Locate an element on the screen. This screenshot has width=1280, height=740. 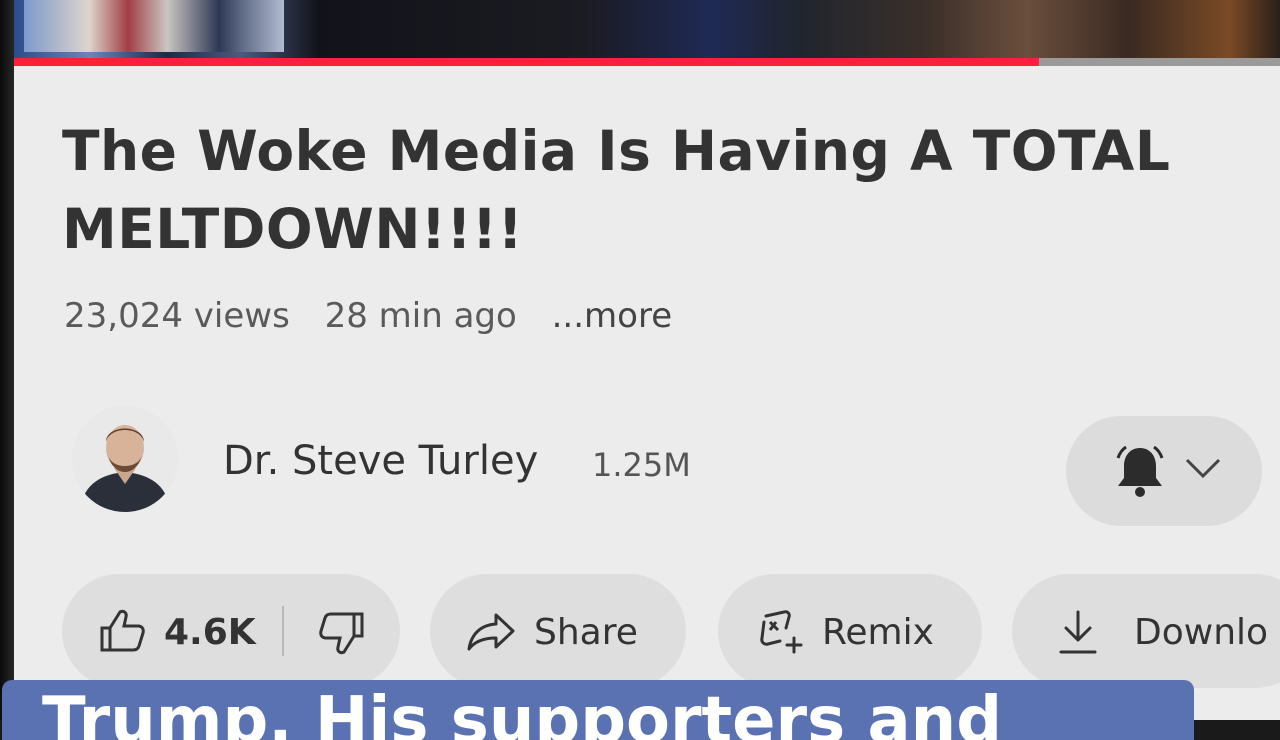
like-button is located at coordinates (122, 633).